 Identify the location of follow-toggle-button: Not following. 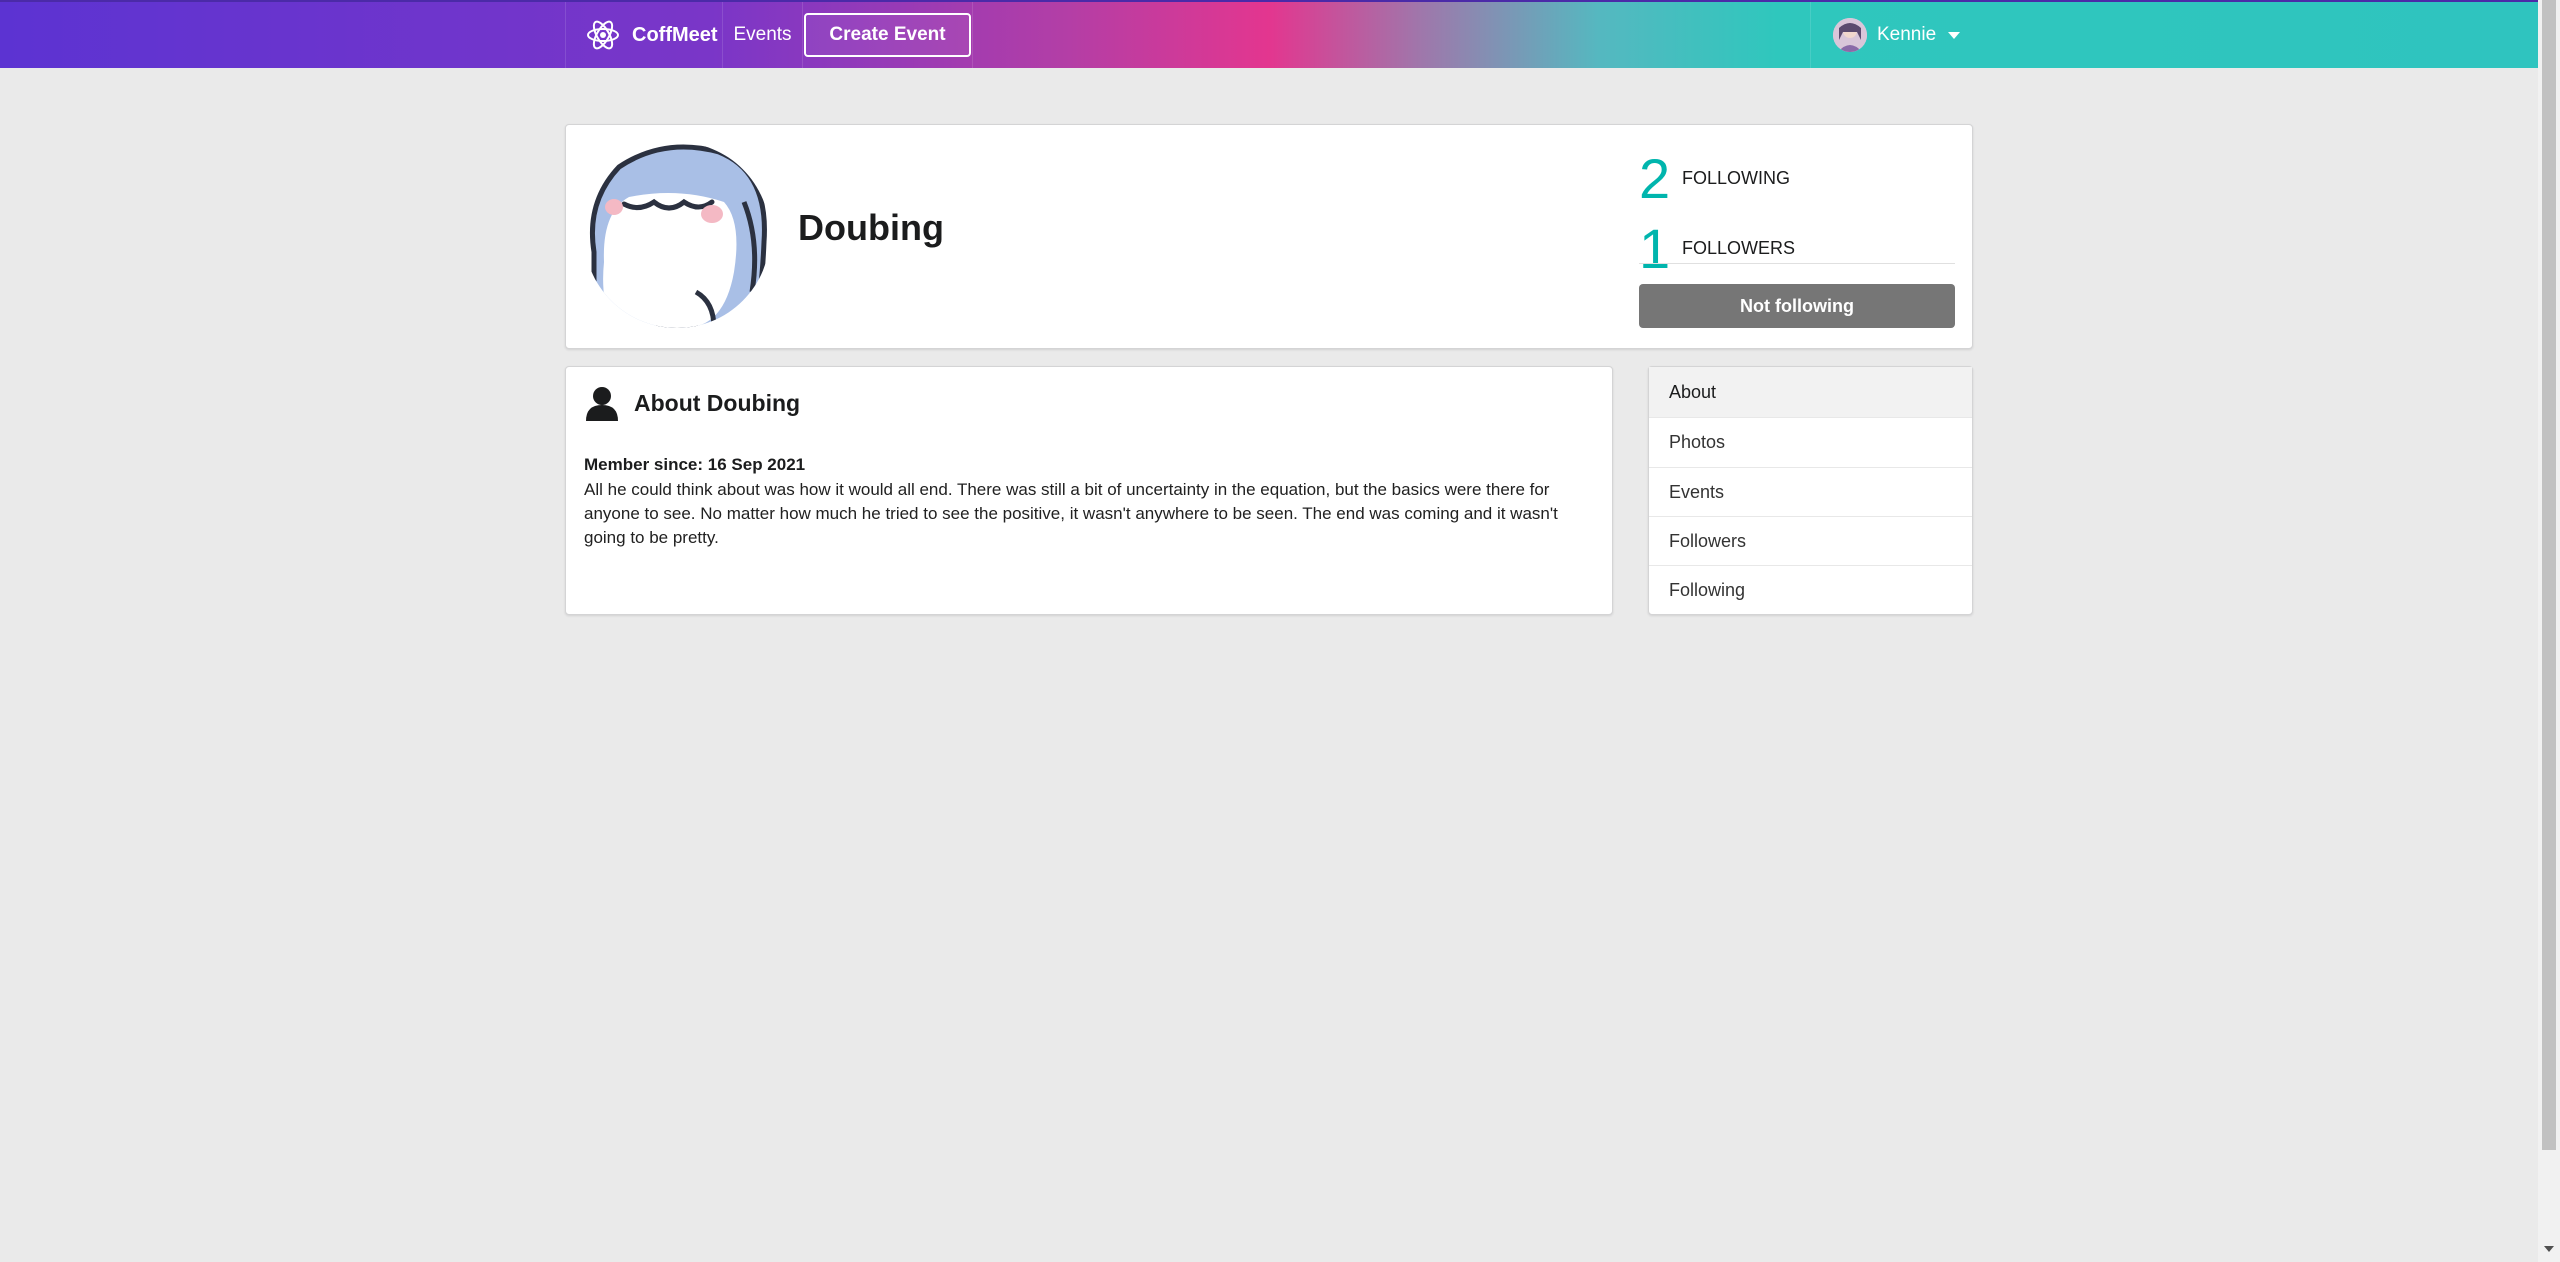
(1797, 306).